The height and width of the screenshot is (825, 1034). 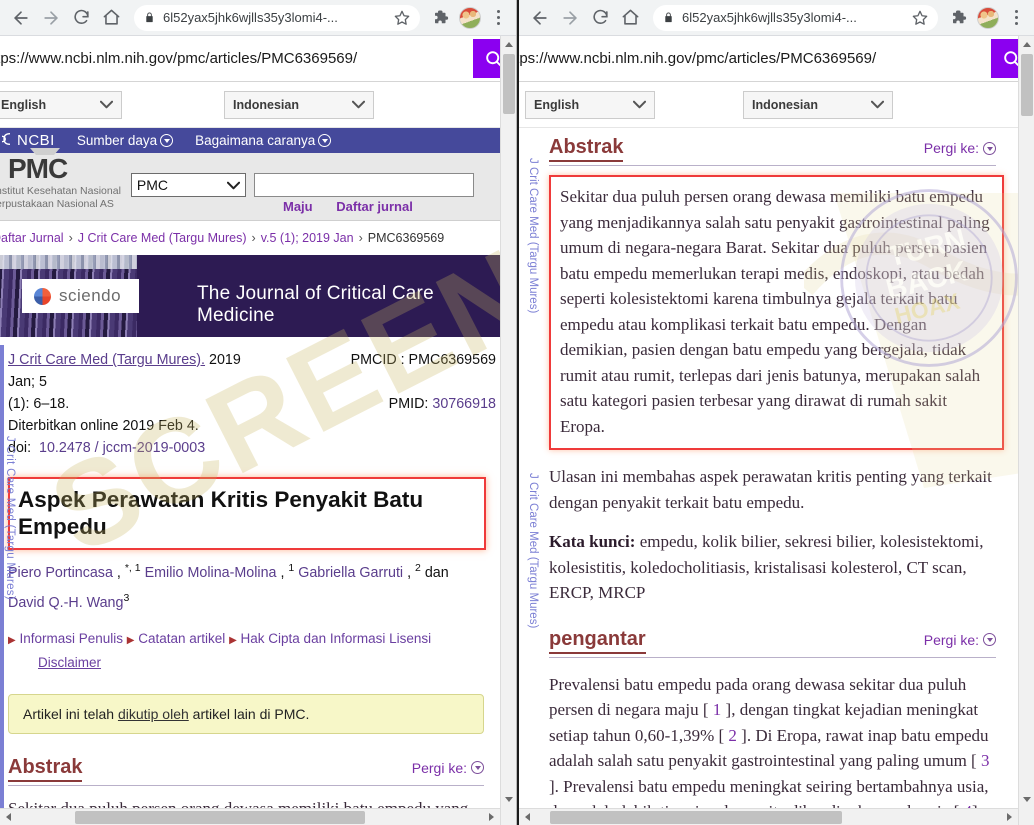 What do you see at coordinates (45, 153) in the screenshot?
I see `pmc-roof-icon` at bounding box center [45, 153].